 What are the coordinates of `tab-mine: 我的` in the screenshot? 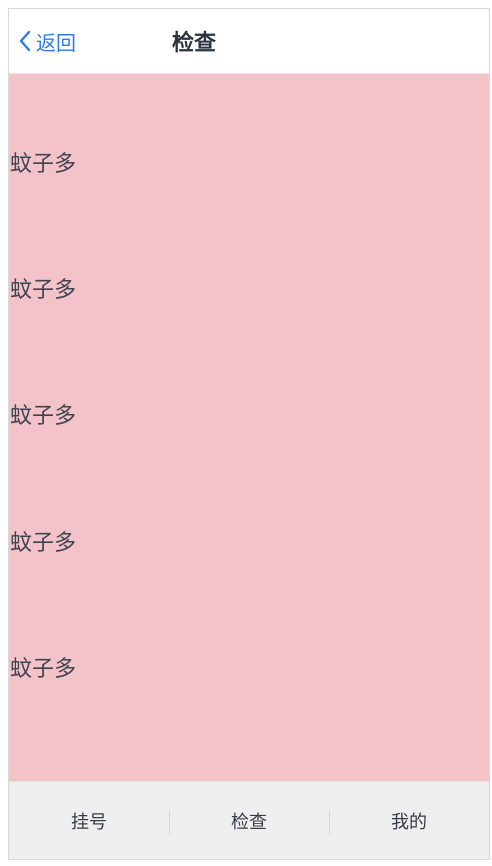 It's located at (409, 820).